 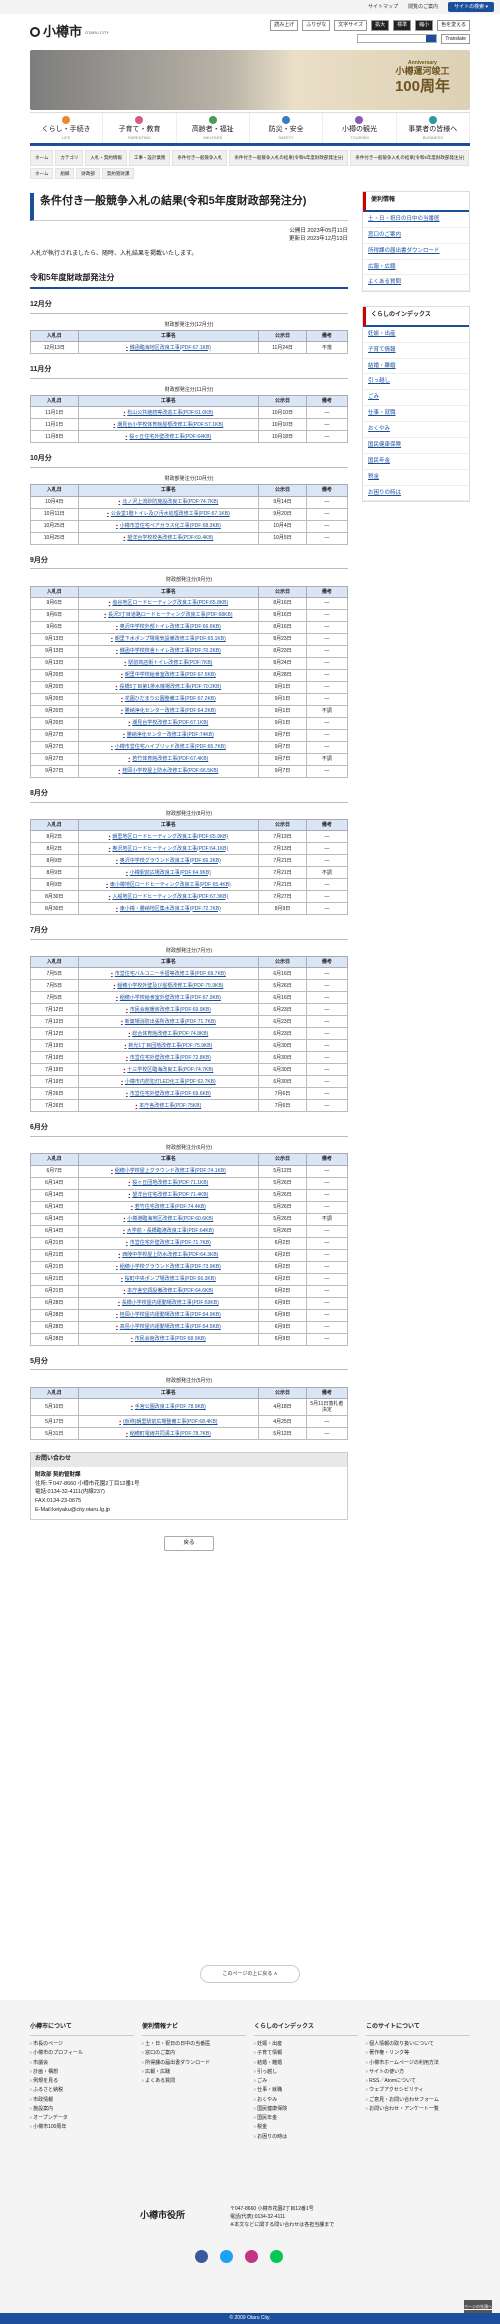 What do you see at coordinates (168, 974) in the screenshot?
I see `pdf-link: 市営住宅バルコニー手摺等改修工事(PDF:69.7KB)` at bounding box center [168, 974].